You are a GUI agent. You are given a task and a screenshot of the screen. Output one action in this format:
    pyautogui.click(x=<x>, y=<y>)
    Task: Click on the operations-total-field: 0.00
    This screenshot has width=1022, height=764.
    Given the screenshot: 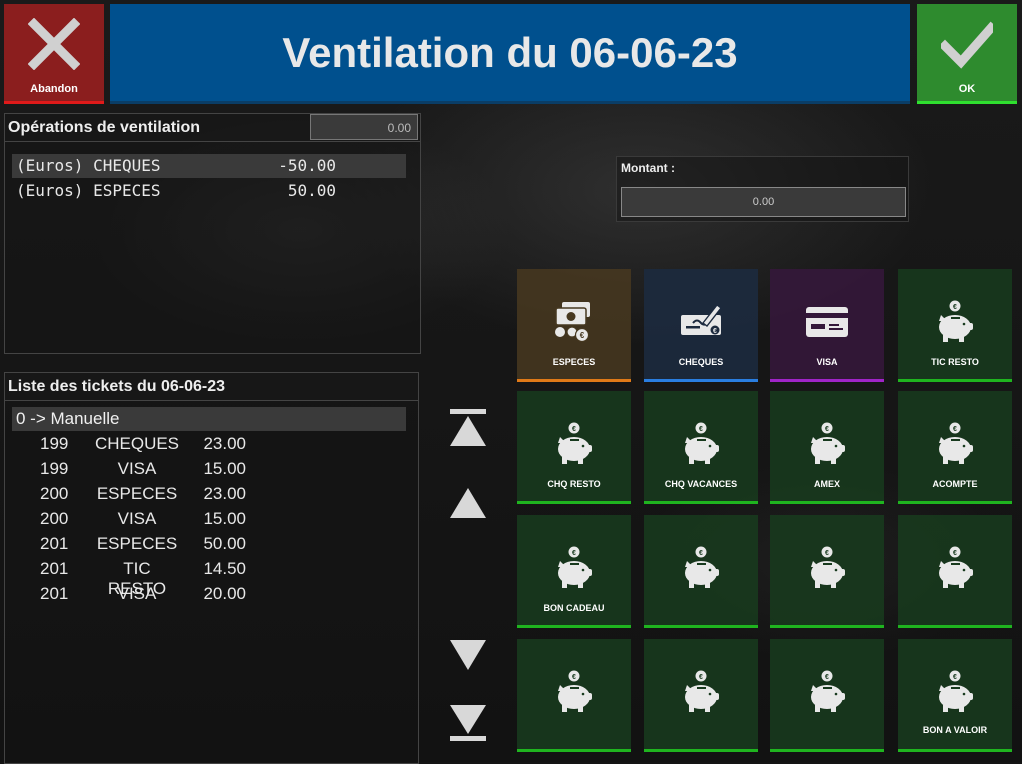 What is the action you would take?
    pyautogui.click(x=364, y=127)
    